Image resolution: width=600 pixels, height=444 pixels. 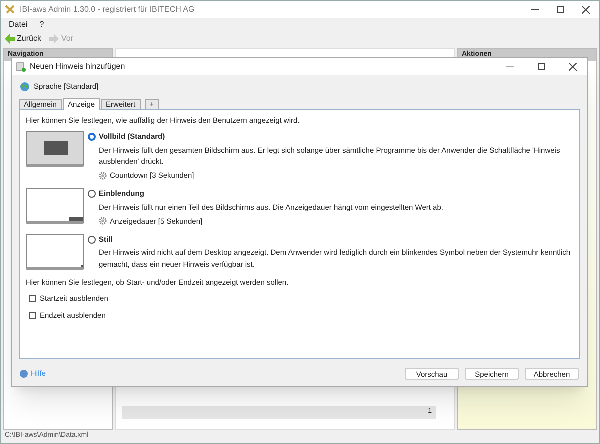 What do you see at coordinates (54, 39) in the screenshot?
I see `arrow-right-icon` at bounding box center [54, 39].